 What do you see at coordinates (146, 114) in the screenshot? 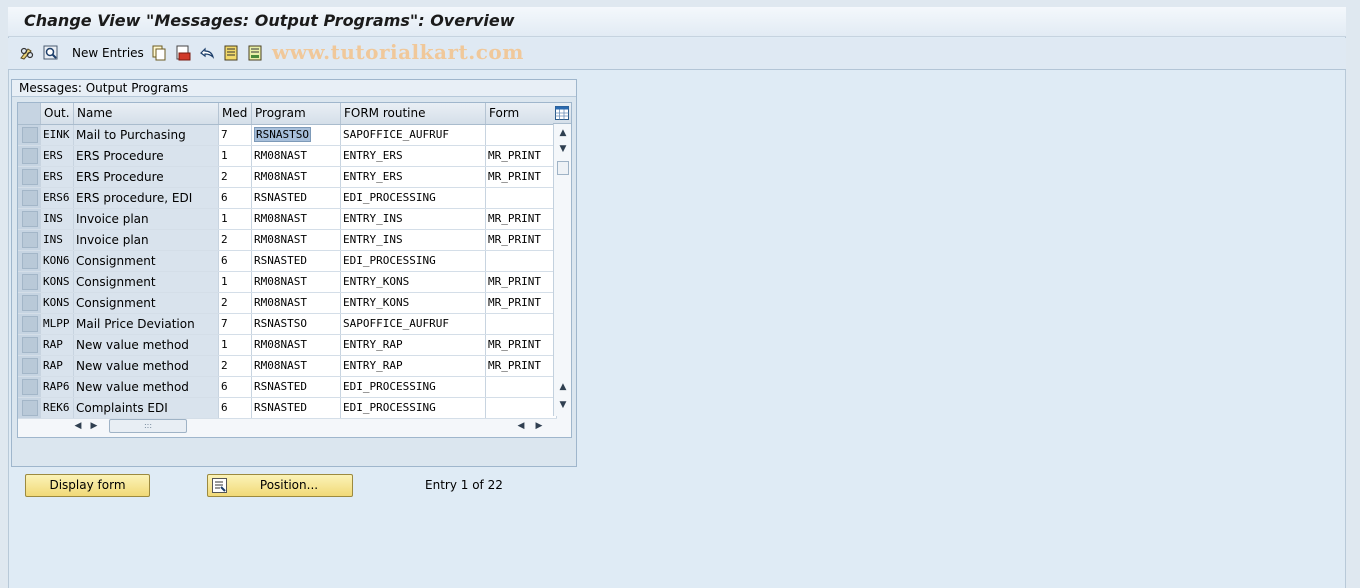
I see `column-header-name: Name` at bounding box center [146, 114].